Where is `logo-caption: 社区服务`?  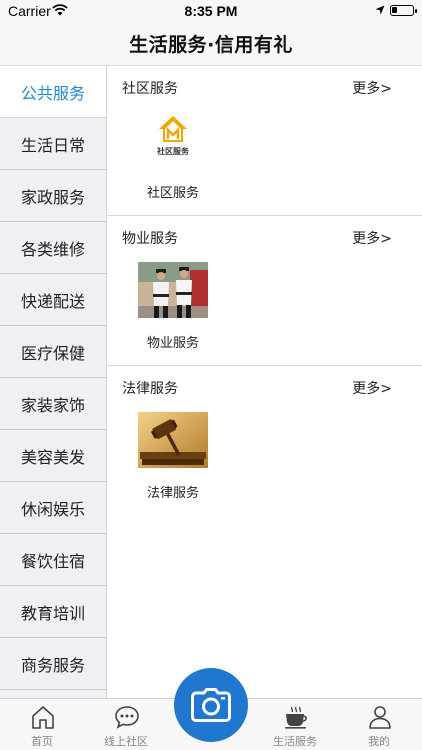 logo-caption: 社区服务 is located at coordinates (173, 151).